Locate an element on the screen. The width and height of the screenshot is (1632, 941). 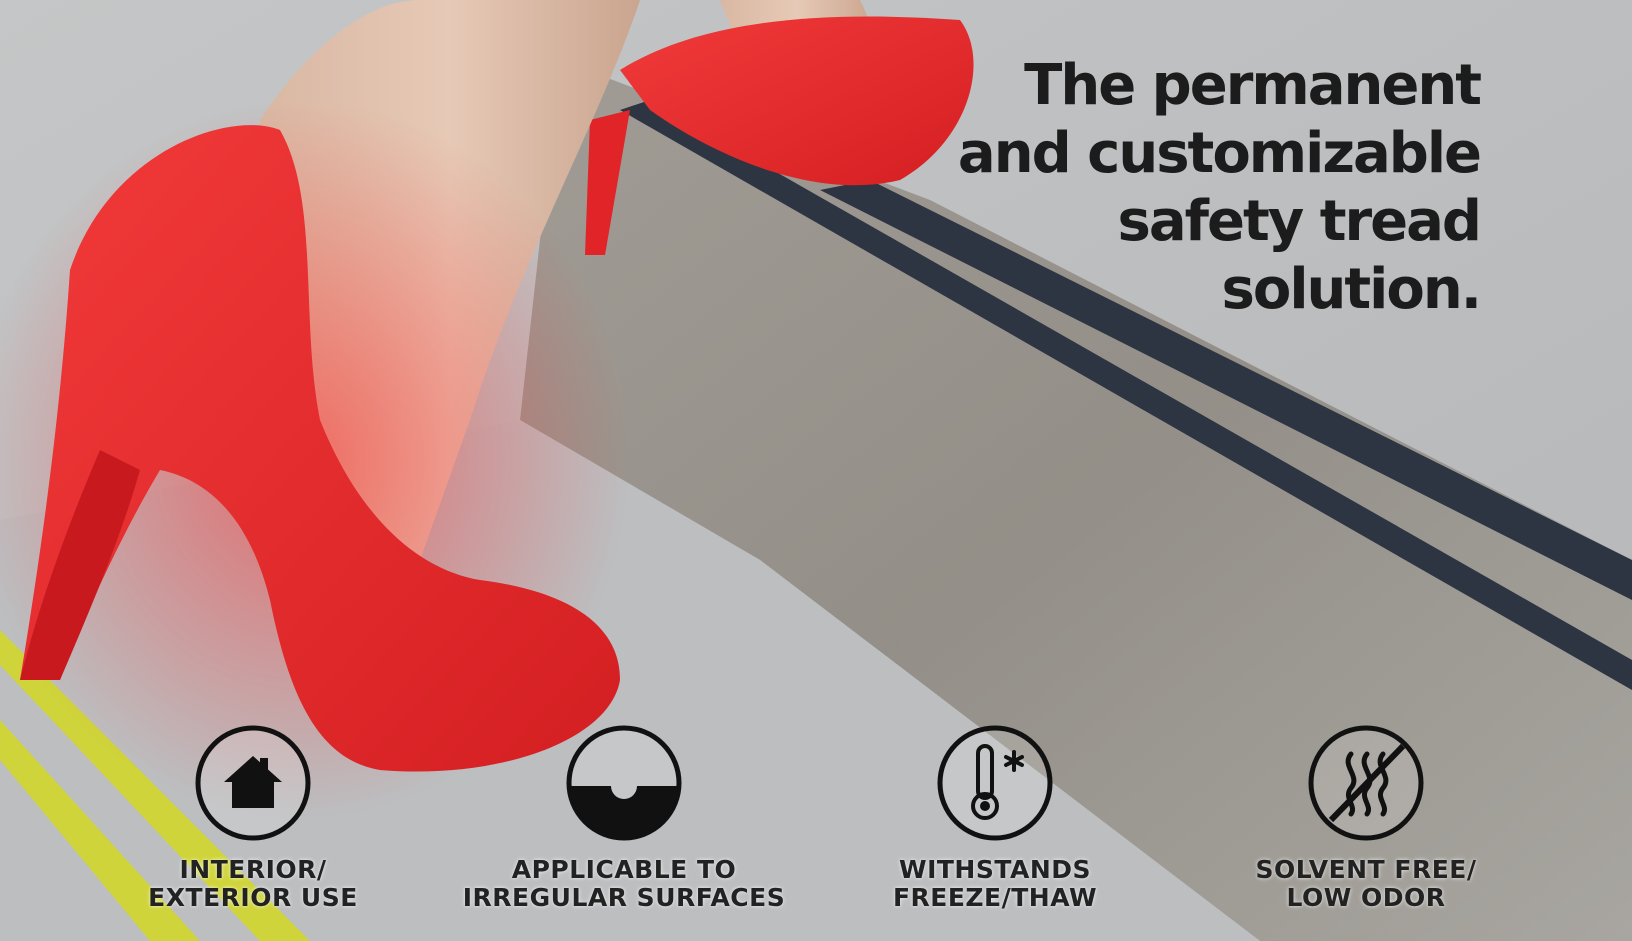
feature-irregular-surfaces: APPLICABLE TO IRREGULAR SURFACES is located at coordinates (624, 818).